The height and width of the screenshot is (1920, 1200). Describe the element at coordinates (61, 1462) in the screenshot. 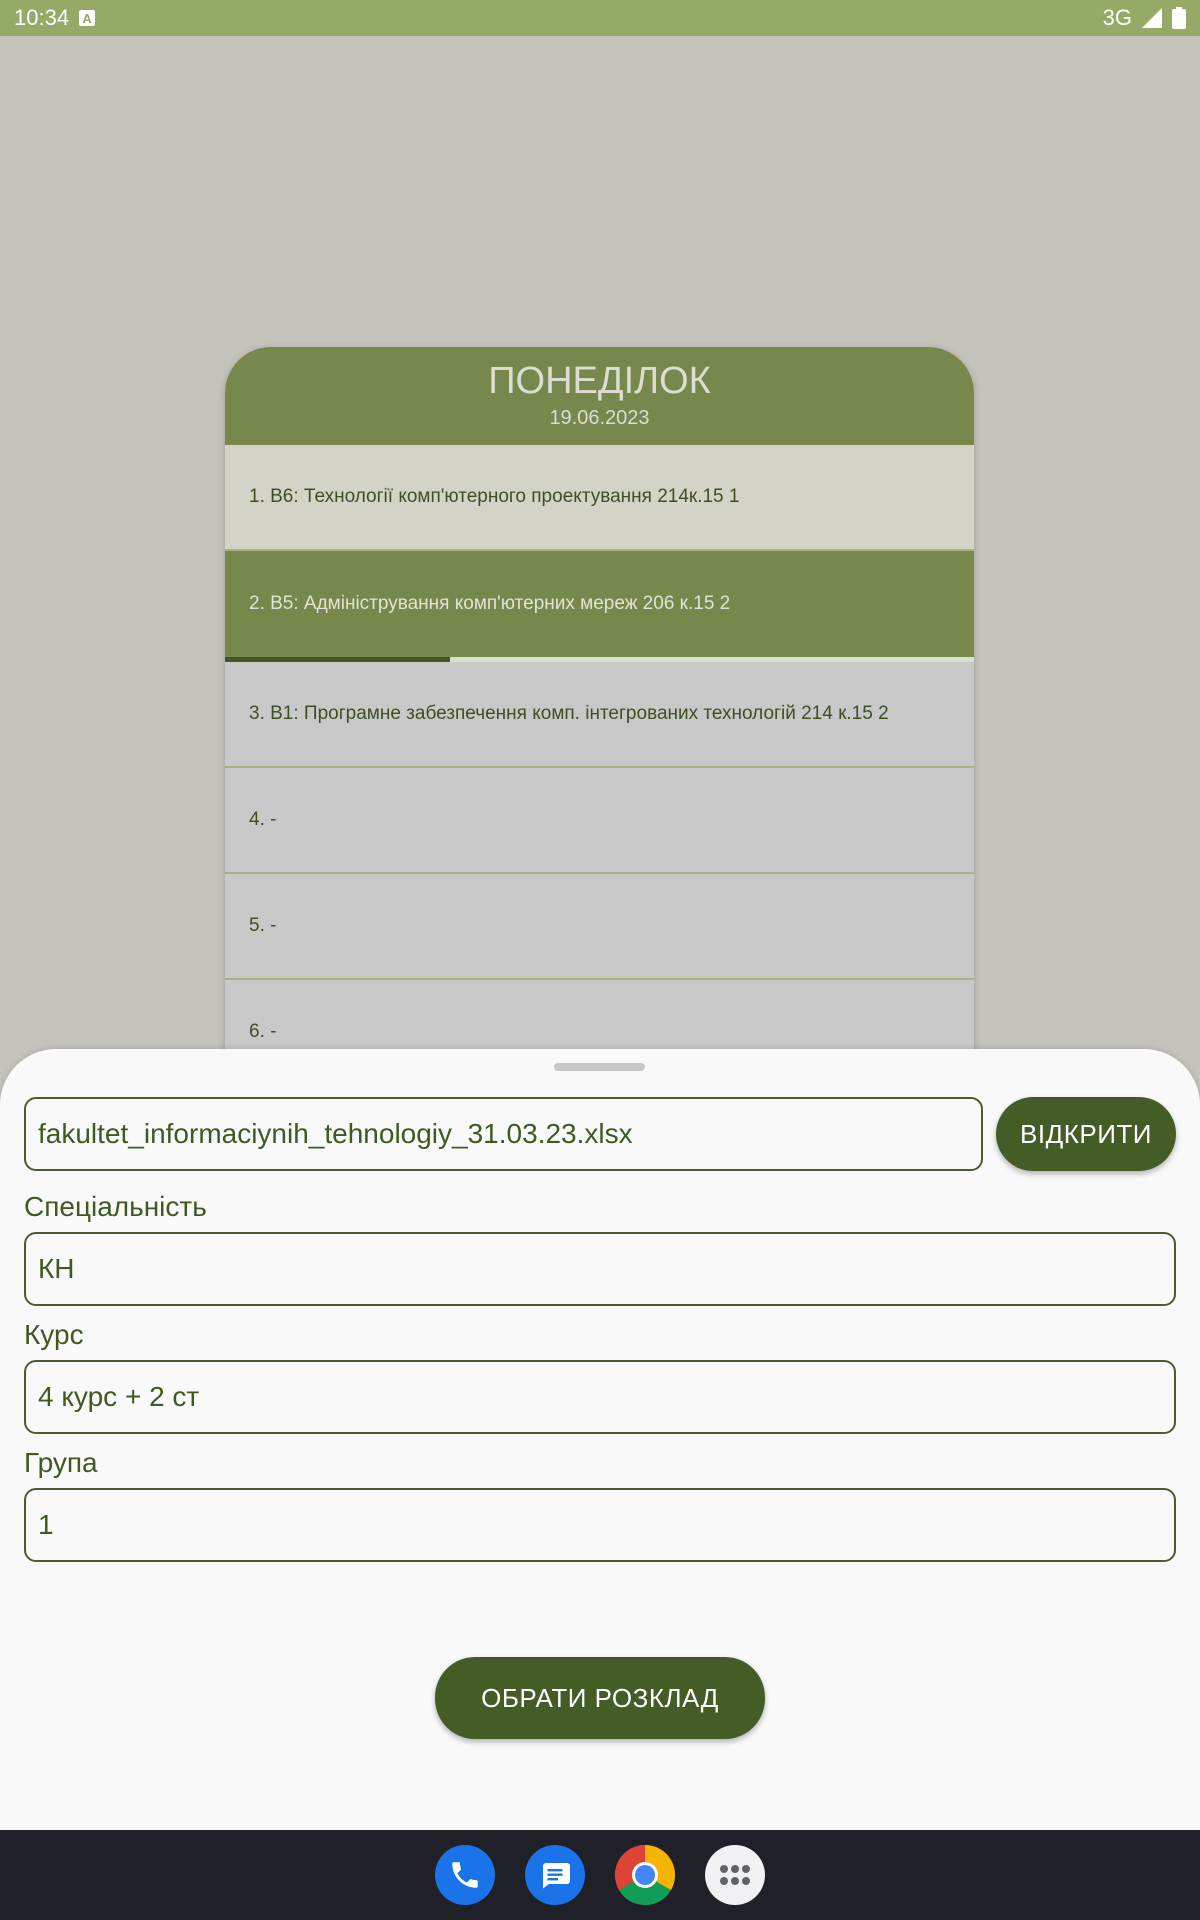

I see `group-label: Група` at that location.